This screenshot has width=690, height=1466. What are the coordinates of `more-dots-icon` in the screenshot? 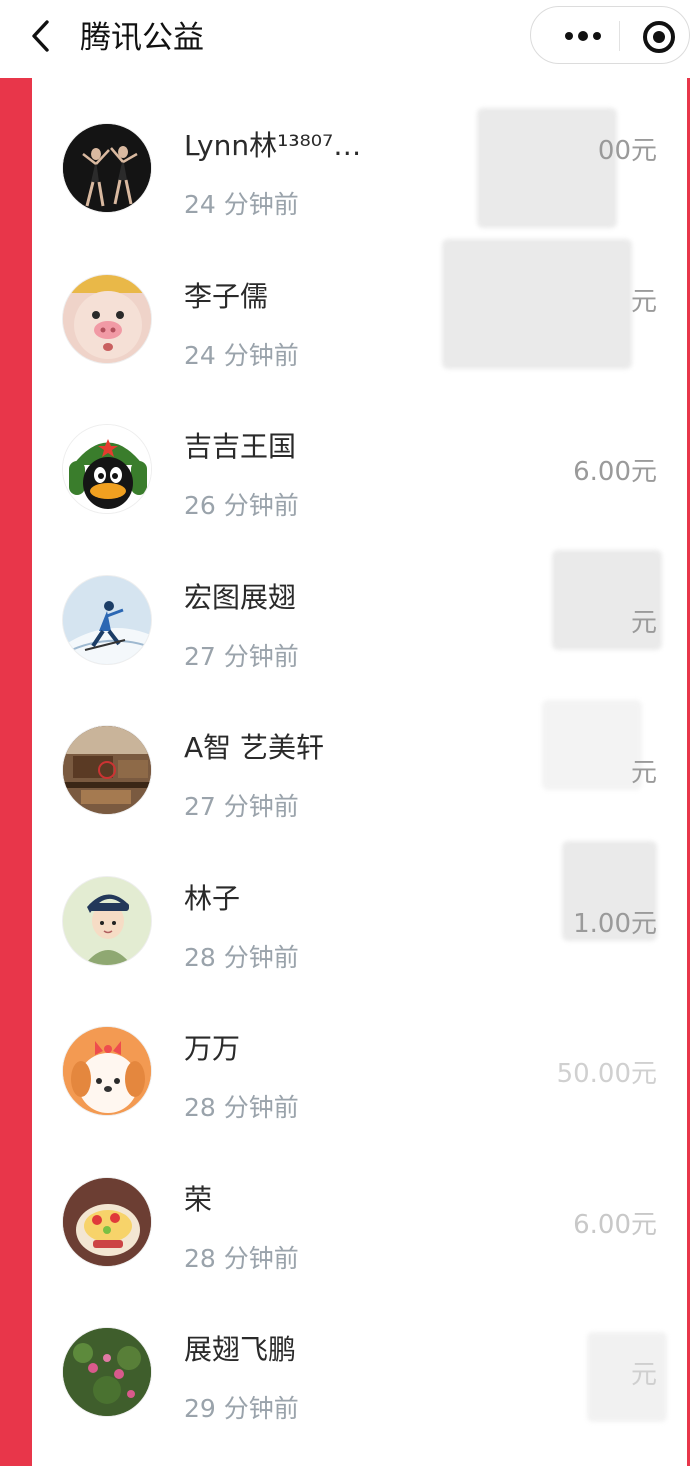 It's located at (583, 36).